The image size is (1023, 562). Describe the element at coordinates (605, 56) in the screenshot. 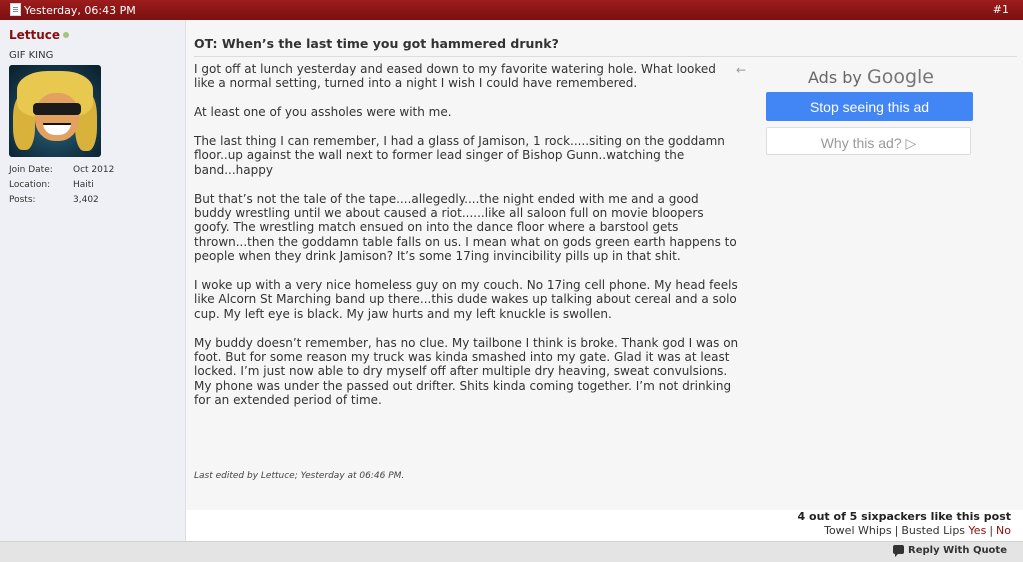

I see `title-divider` at that location.